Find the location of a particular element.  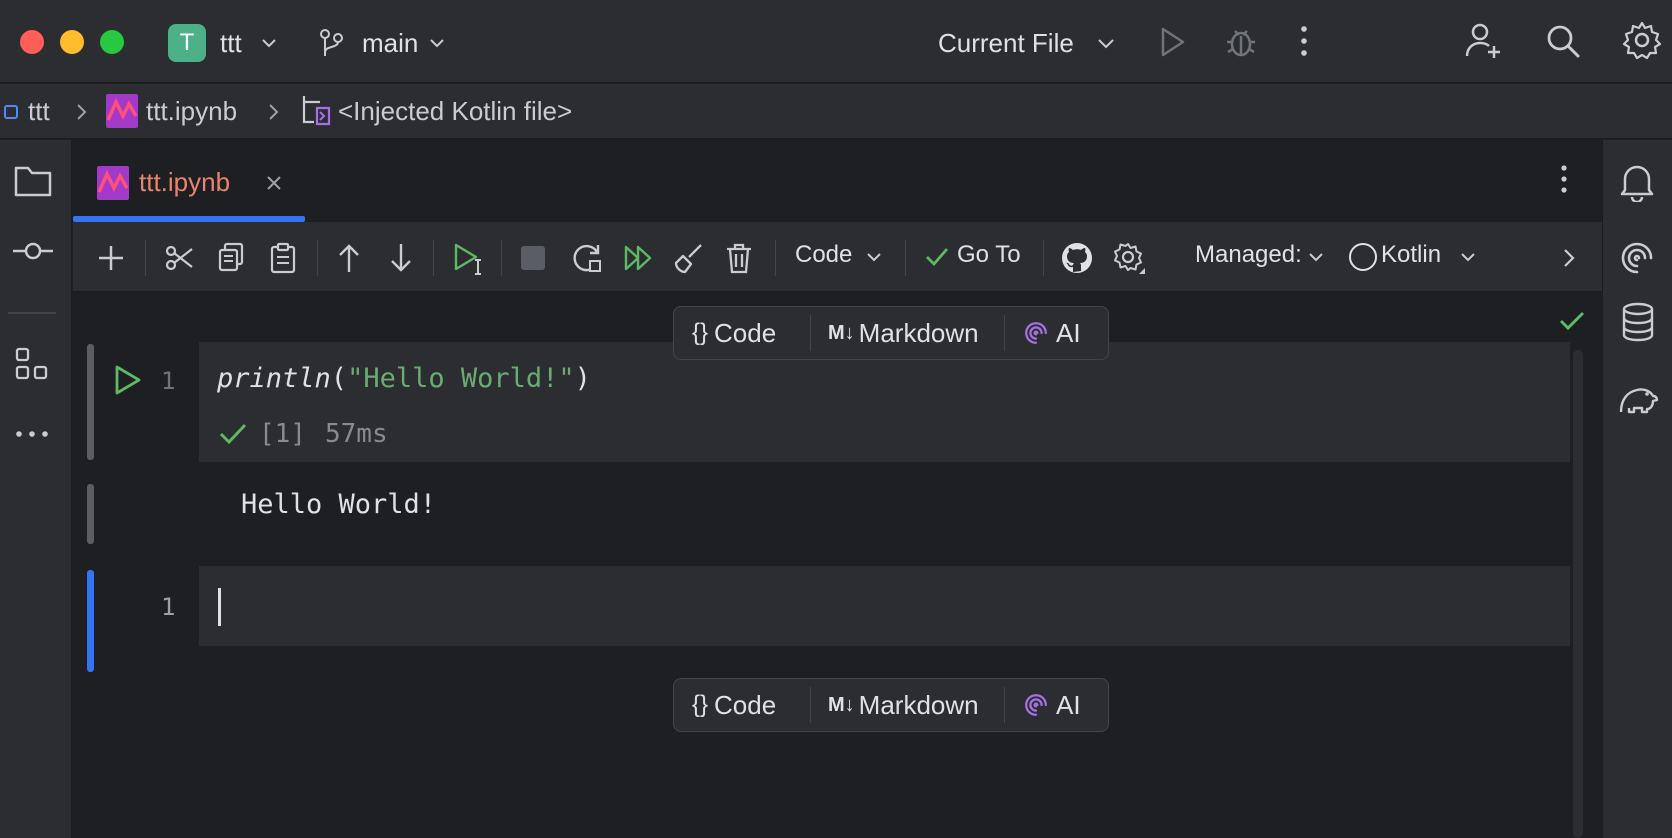

add-user-icon is located at coordinates (1484, 40).